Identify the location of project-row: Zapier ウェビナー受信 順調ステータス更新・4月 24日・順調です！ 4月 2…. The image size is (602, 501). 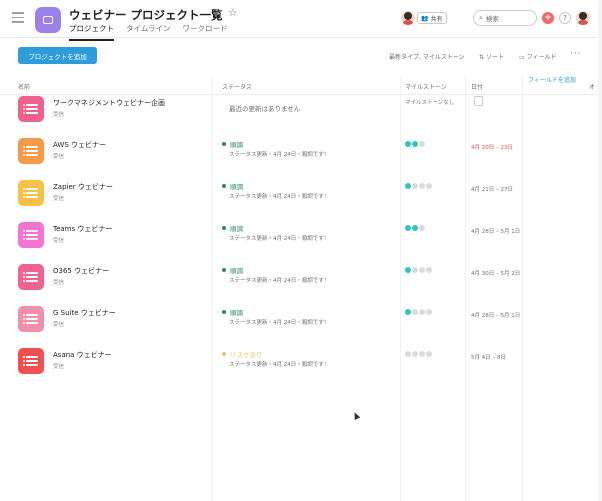
(301, 194).